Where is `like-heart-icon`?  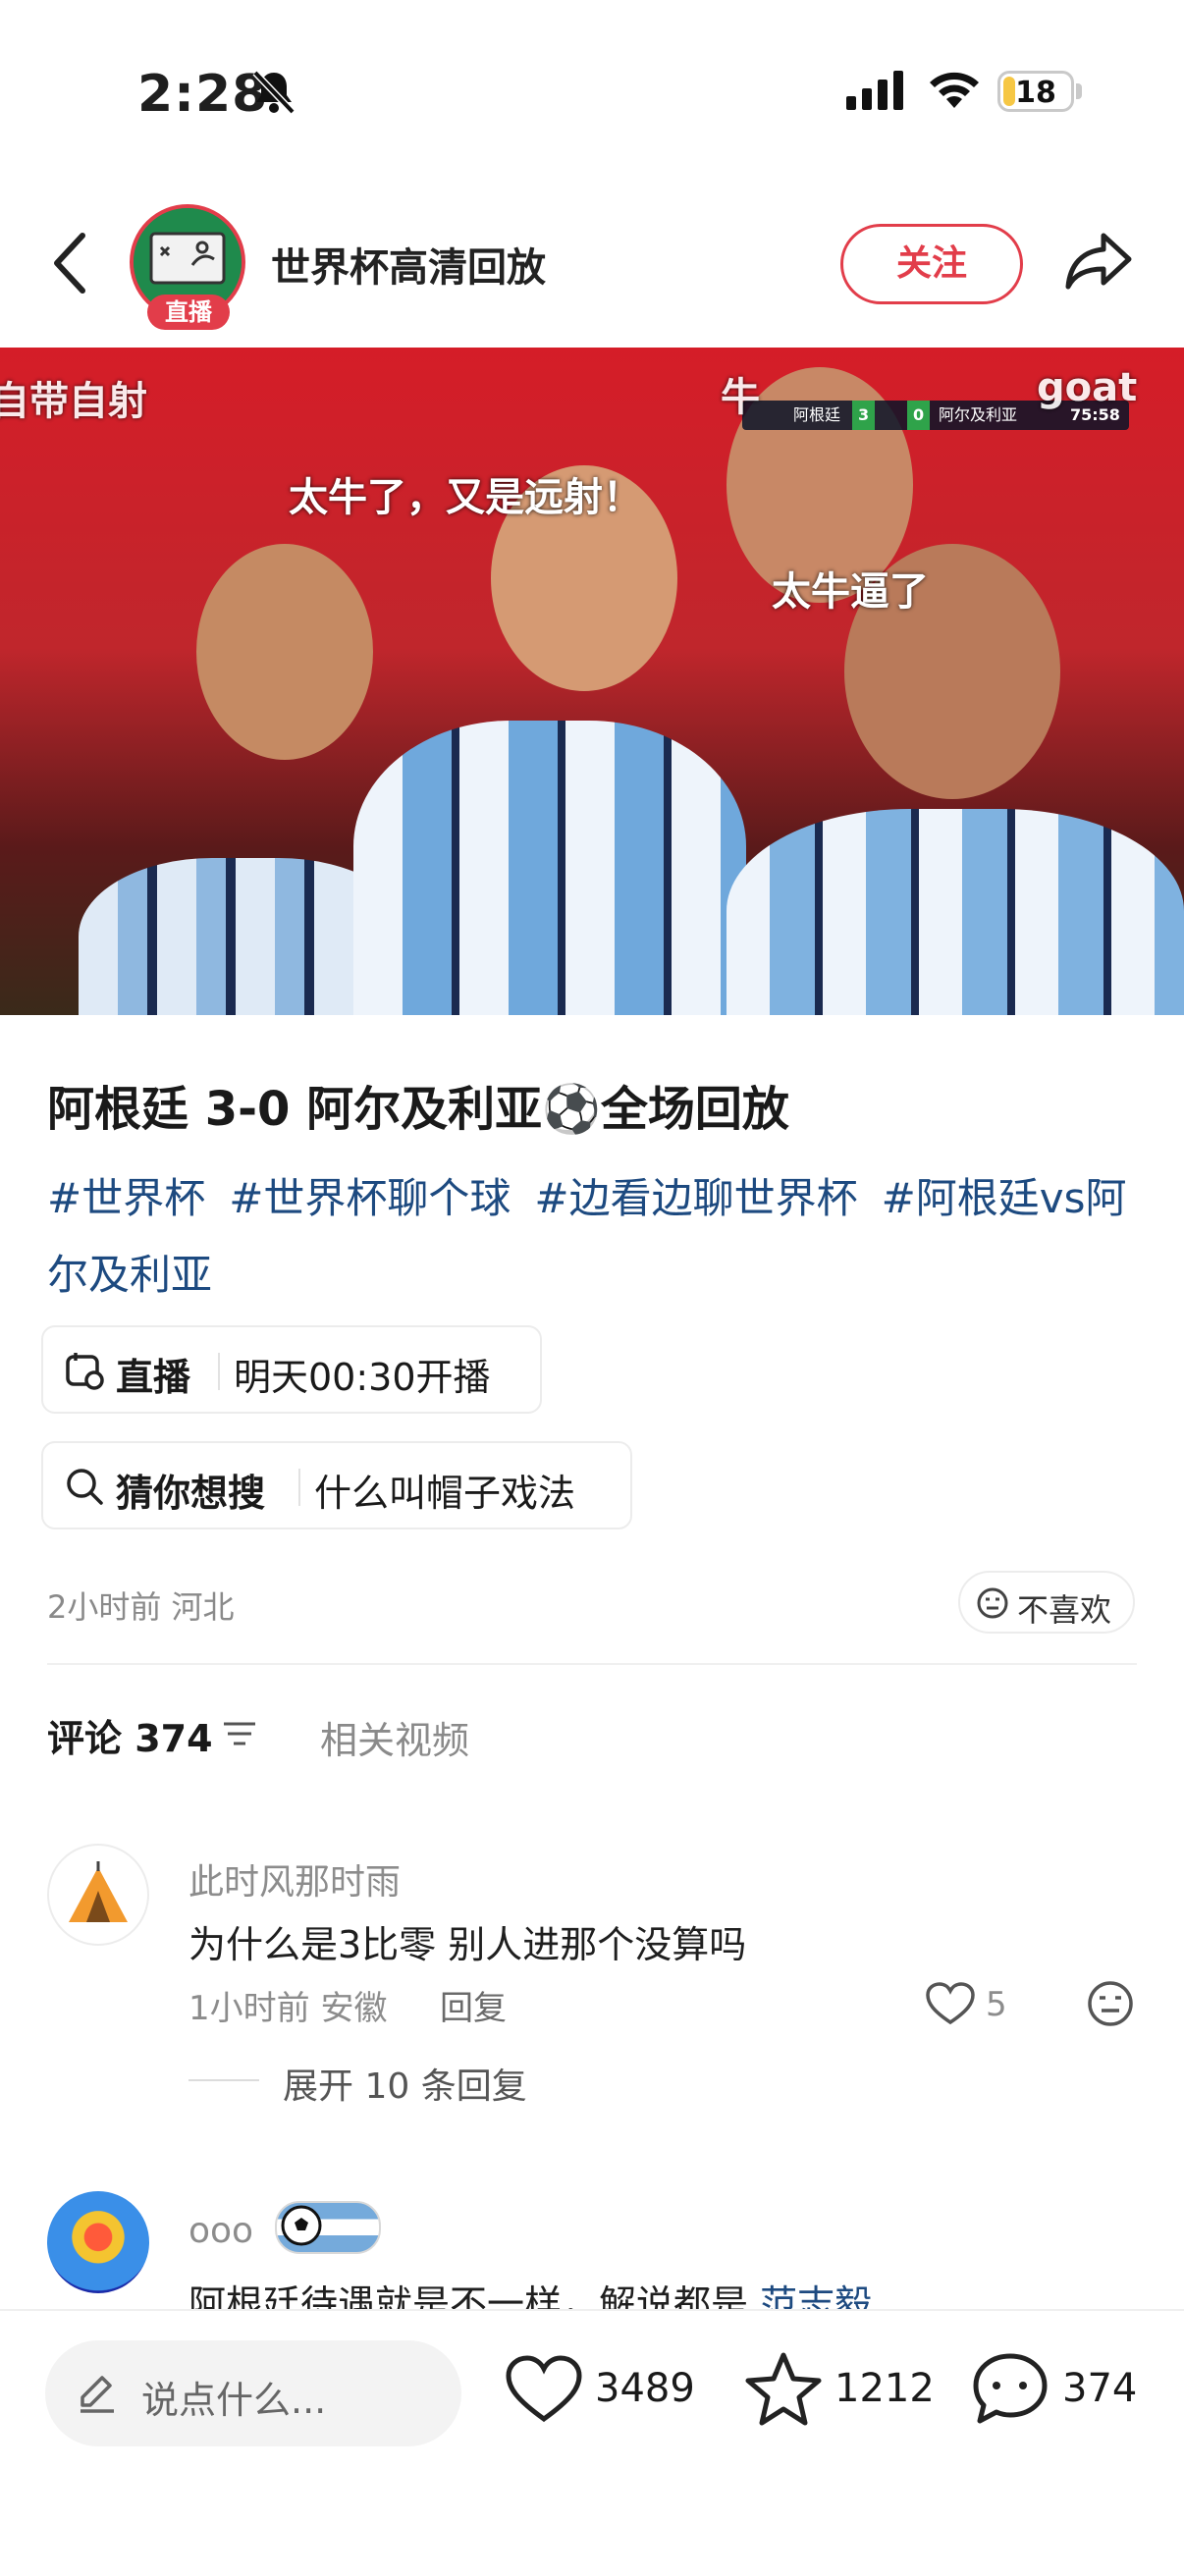
like-heart-icon is located at coordinates (544, 2389).